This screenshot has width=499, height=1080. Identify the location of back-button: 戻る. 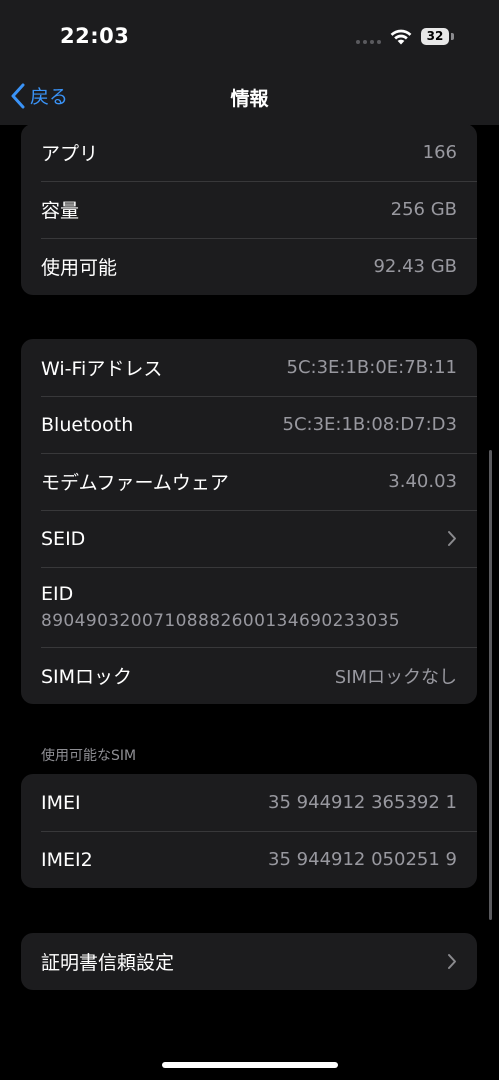
(39, 95).